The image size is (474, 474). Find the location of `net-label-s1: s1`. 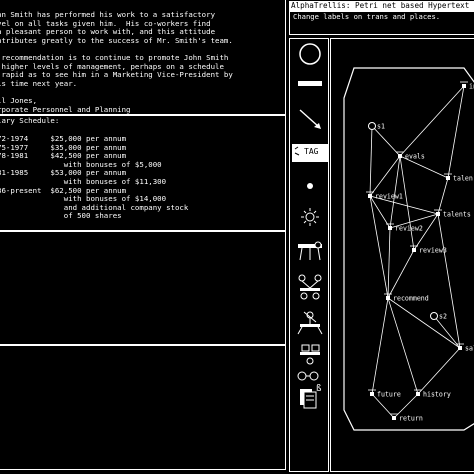

net-label-s1: s1 is located at coordinates (381, 127).